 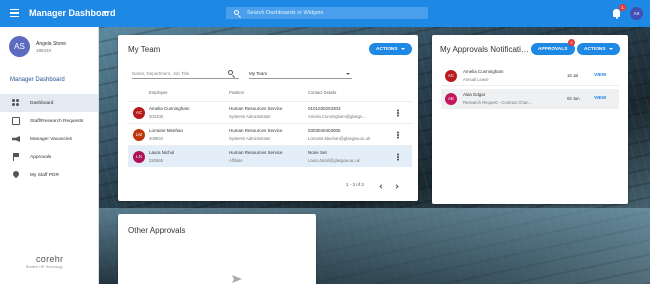 What do you see at coordinates (474, 94) in the screenshot?
I see `approval-name: Alan Edgar` at bounding box center [474, 94].